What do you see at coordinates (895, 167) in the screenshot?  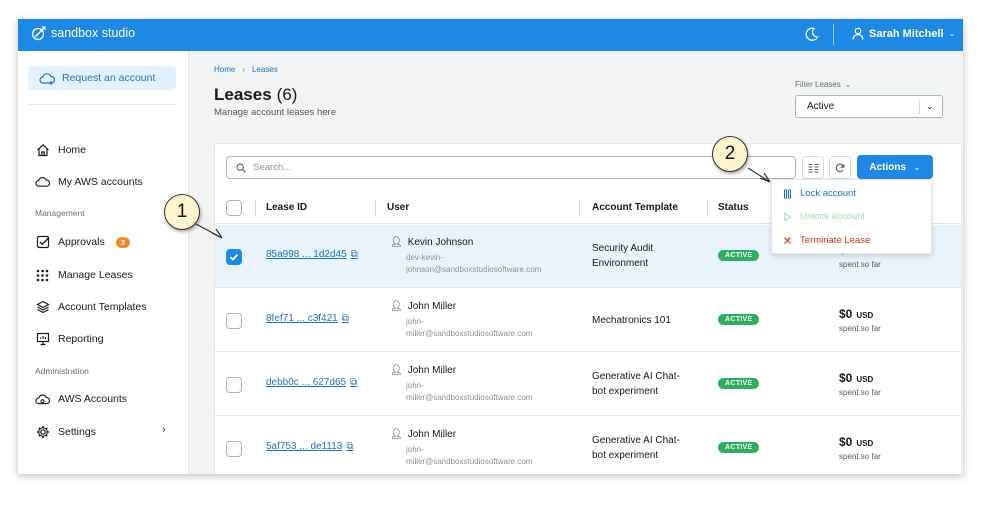 I see `actions-button: Actions ⌄` at bounding box center [895, 167].